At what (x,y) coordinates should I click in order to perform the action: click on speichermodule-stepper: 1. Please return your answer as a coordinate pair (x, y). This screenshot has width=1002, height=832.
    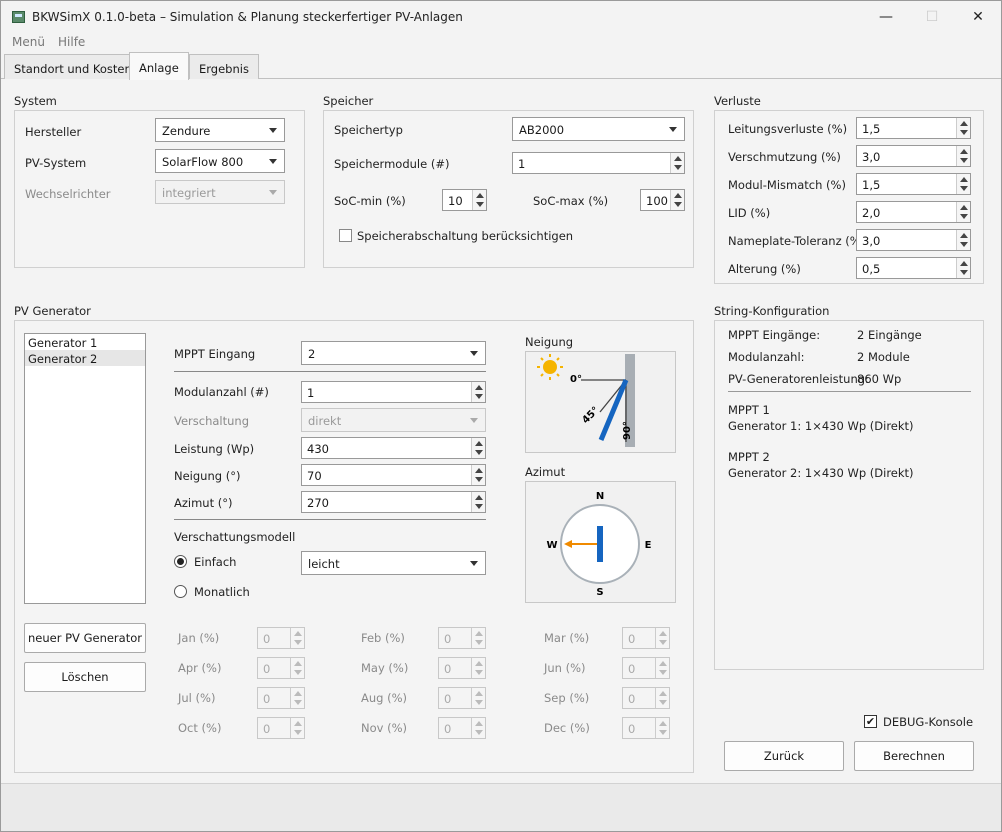
    Looking at the image, I should click on (598, 163).